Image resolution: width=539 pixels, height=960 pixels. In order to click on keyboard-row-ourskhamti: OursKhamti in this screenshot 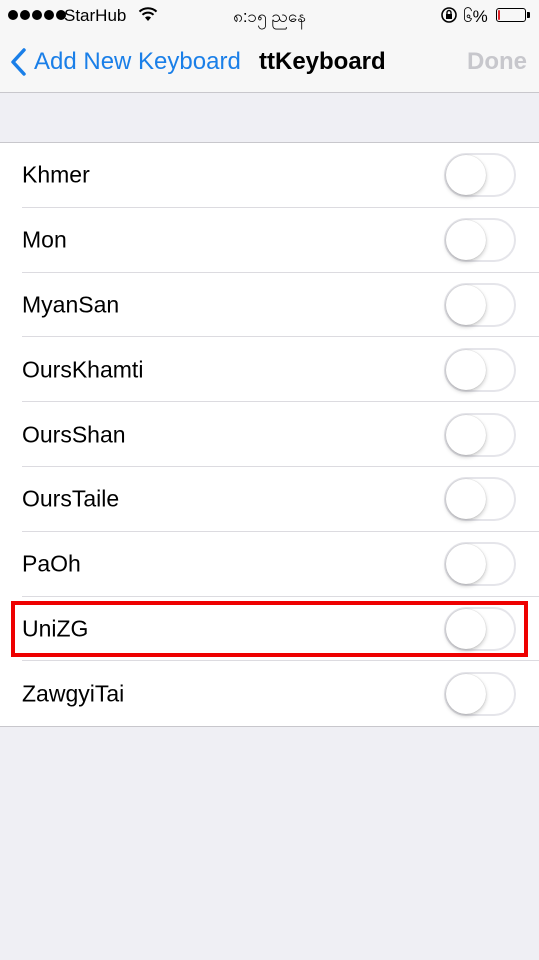, I will do `click(269, 369)`.